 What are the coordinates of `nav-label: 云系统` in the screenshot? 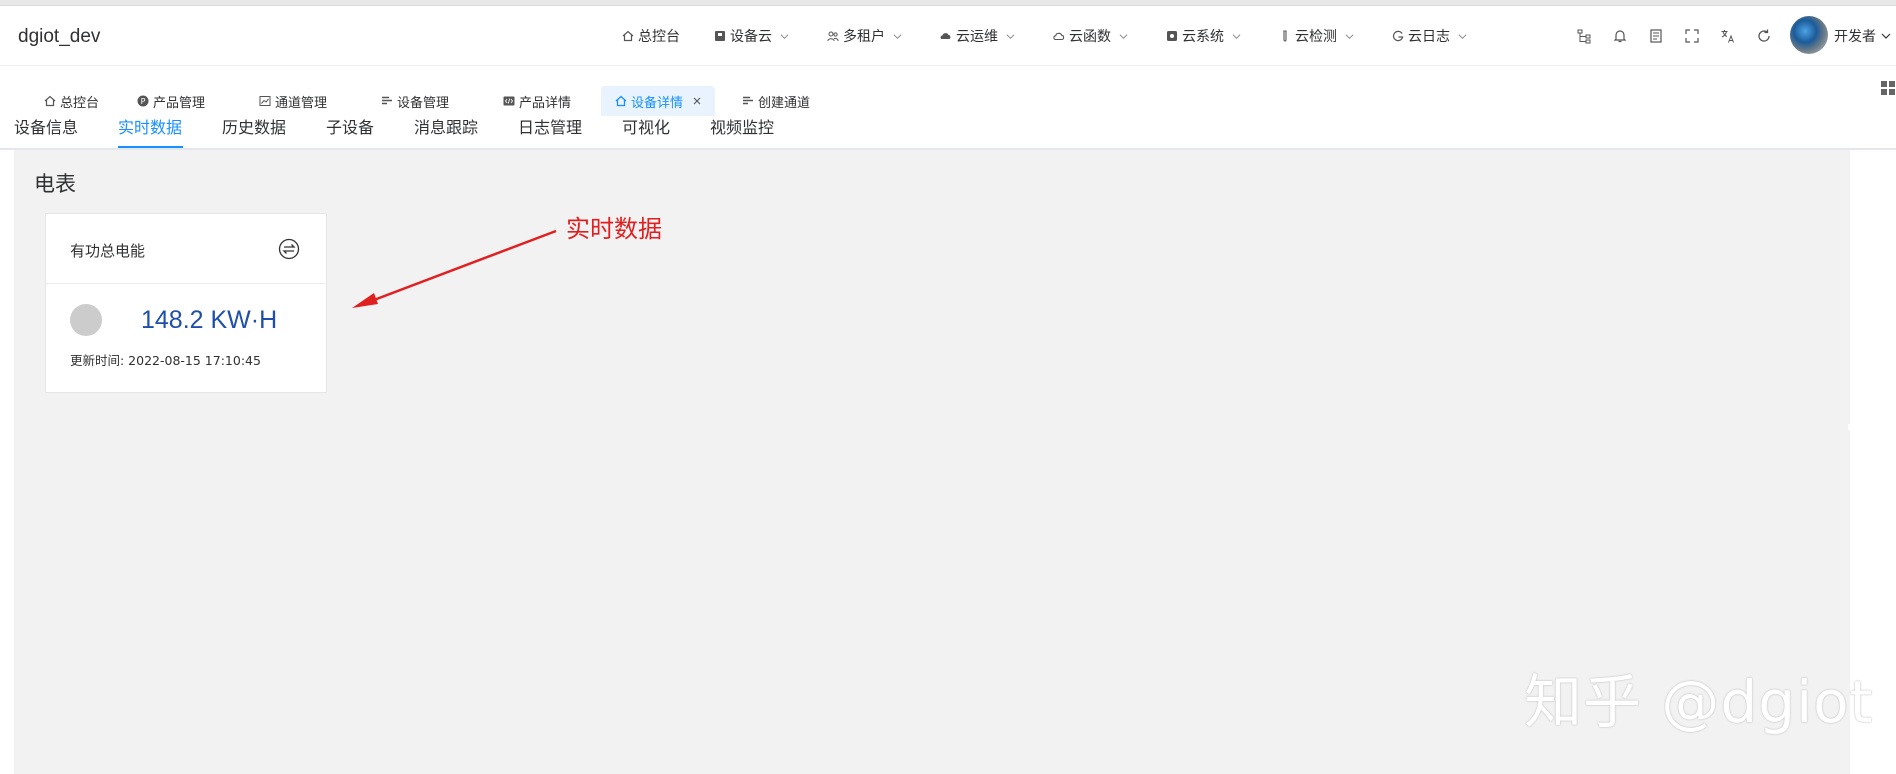 It's located at (1203, 37).